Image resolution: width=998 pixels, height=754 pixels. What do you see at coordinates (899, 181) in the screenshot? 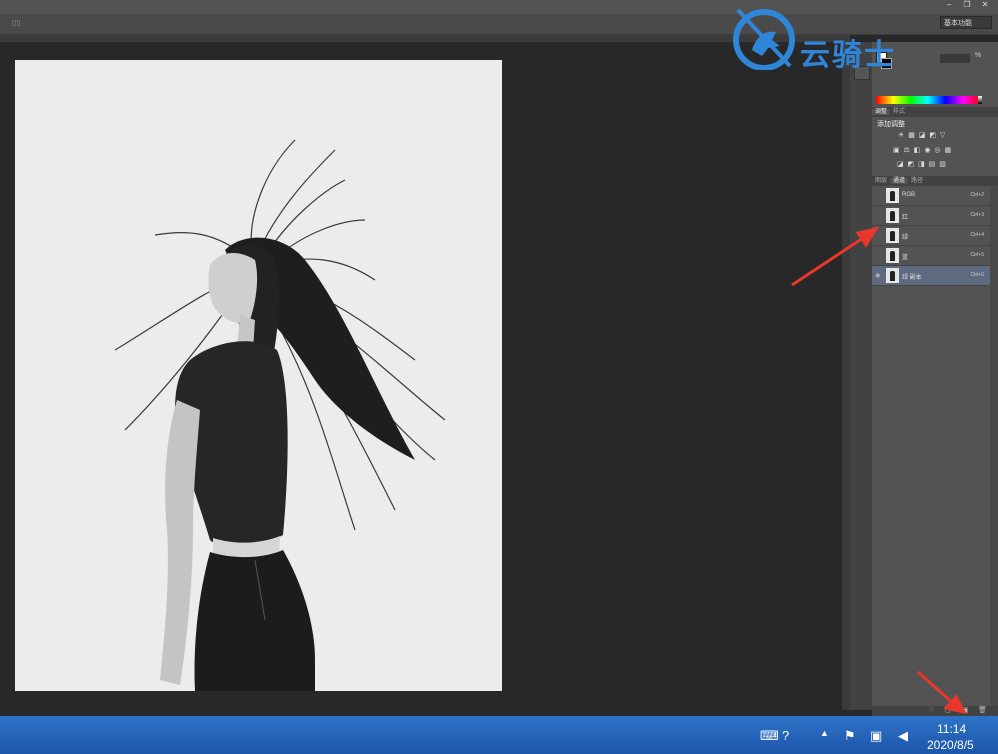
I see `tab-channels: 通道` at bounding box center [899, 181].